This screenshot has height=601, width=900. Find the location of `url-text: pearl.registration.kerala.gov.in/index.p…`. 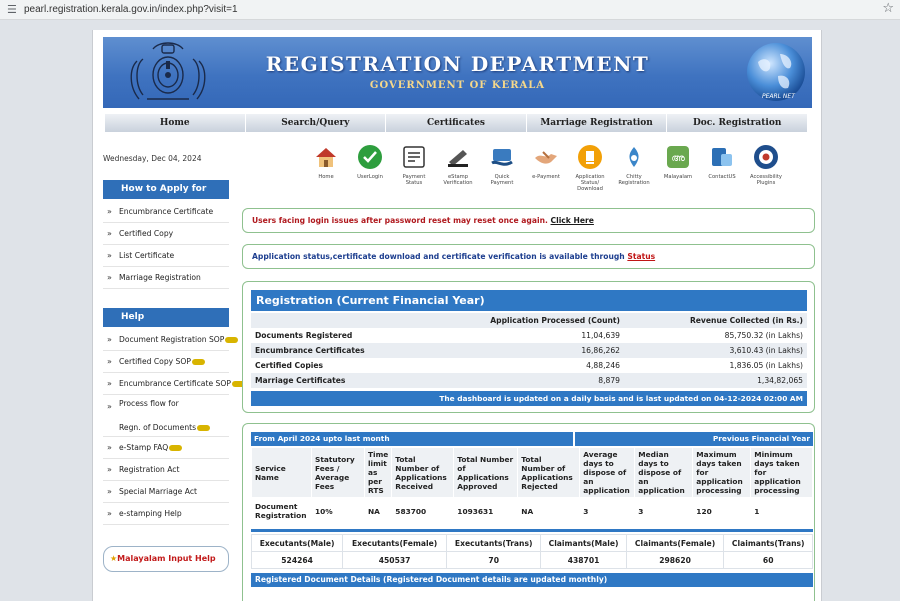

url-text: pearl.registration.kerala.gov.in/index.p… is located at coordinates (131, 9).